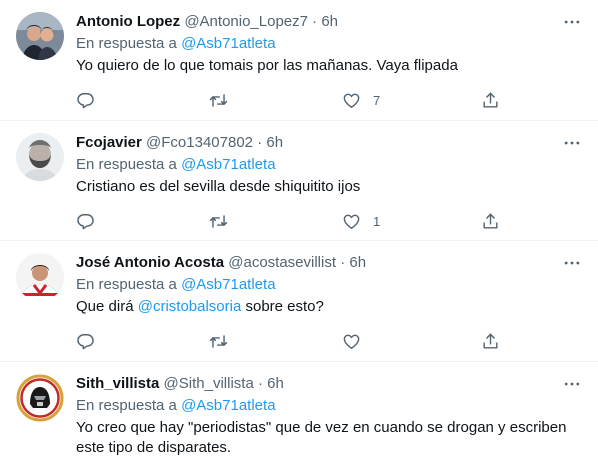  I want to click on user-handle: @Antonio_Lopez7, so click(246, 21).